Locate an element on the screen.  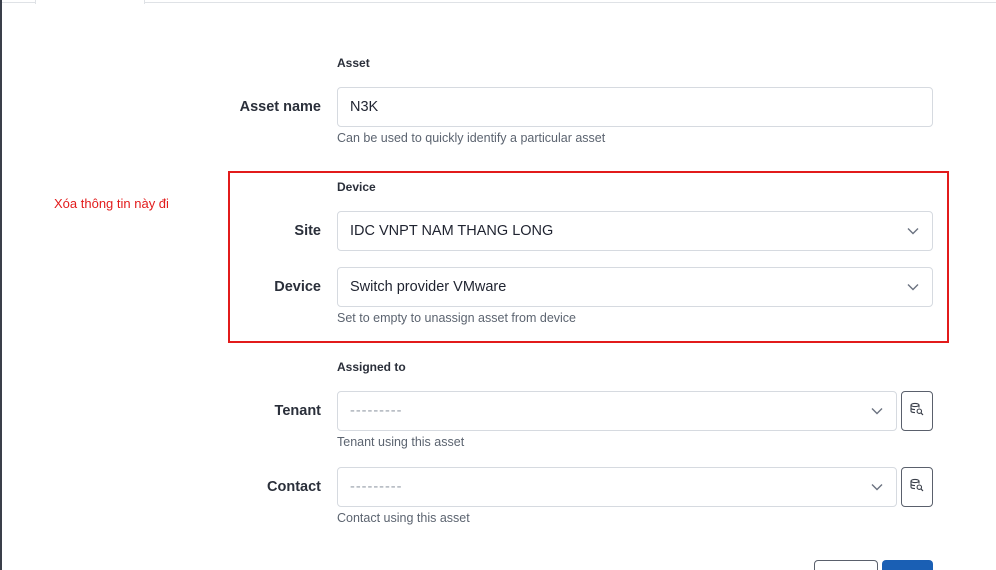
device-label: Device is located at coordinates (297, 287).